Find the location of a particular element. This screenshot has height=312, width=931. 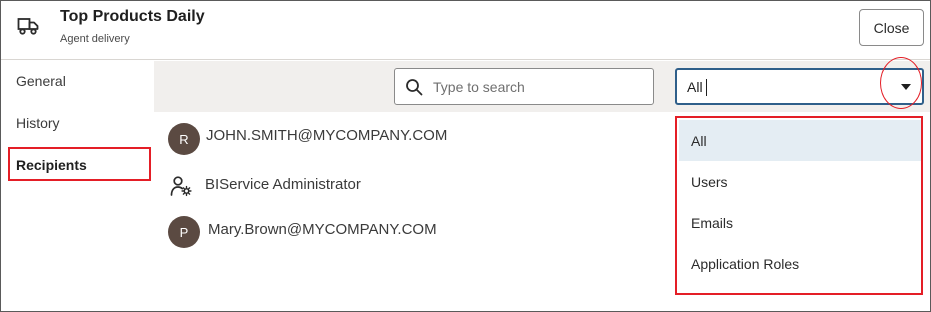

dropdown-arrow-highlight is located at coordinates (901, 83).